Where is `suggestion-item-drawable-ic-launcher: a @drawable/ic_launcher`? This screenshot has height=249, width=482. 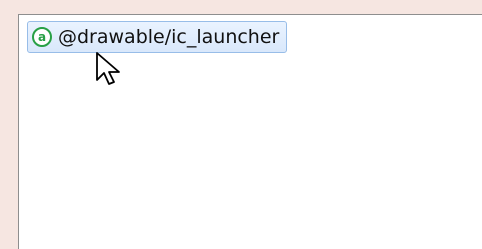 suggestion-item-drawable-ic-launcher: a @drawable/ic_launcher is located at coordinates (157, 37).